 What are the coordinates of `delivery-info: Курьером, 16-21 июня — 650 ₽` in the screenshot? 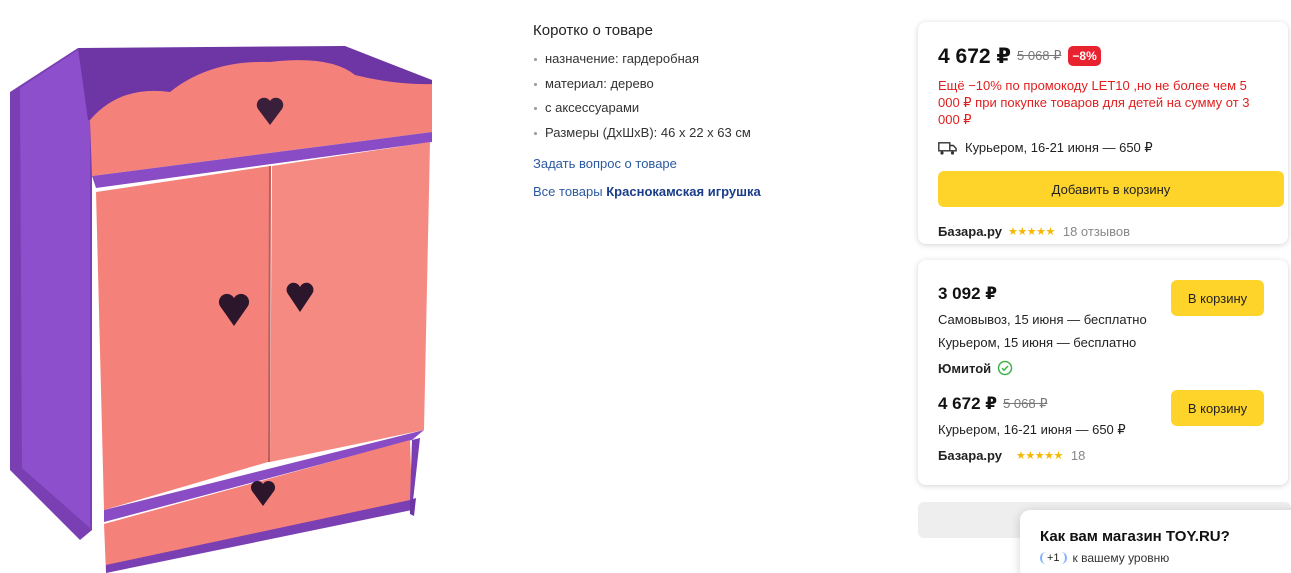 It's located at (1103, 148).